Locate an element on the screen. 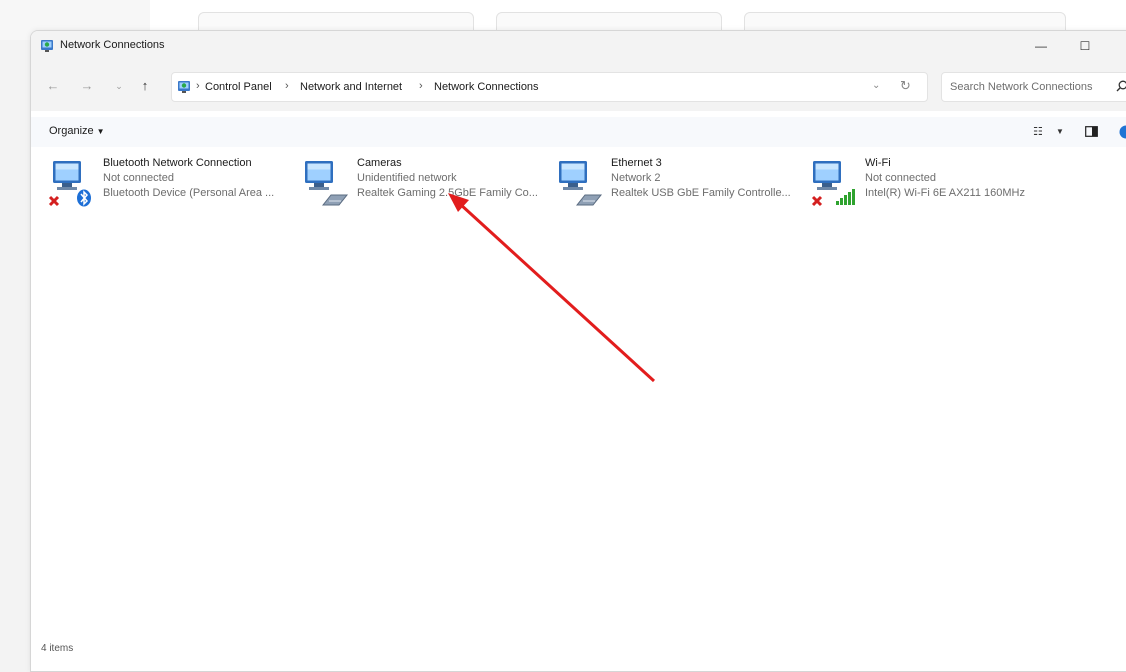  breadcrumb-network-connections: Network Connections is located at coordinates (486, 87).